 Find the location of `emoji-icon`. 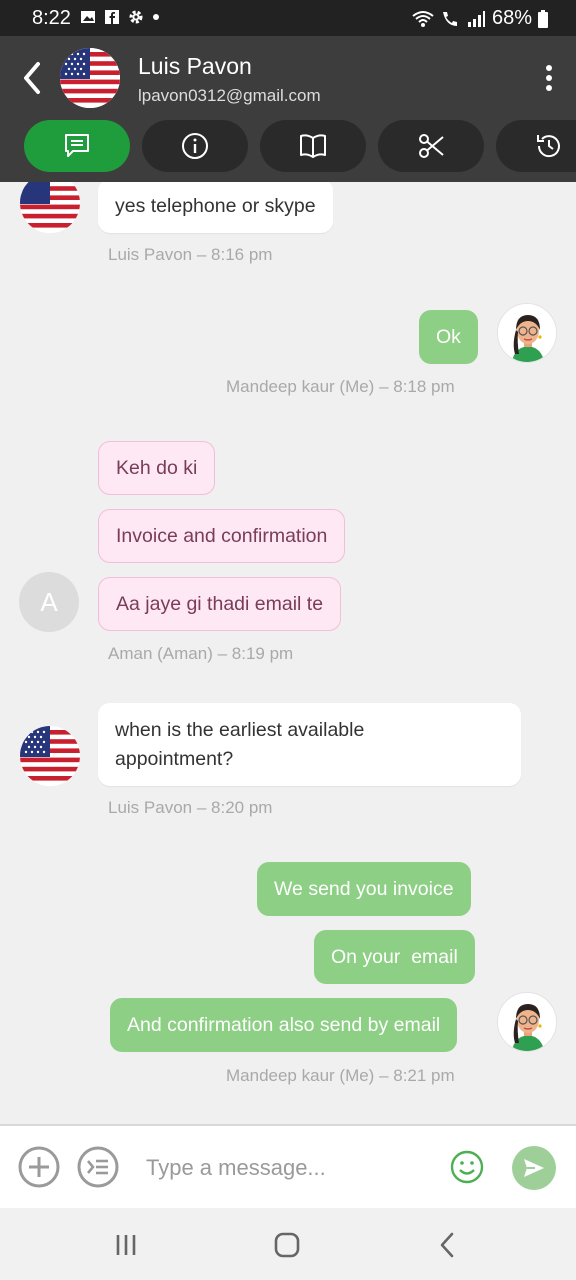

emoji-icon is located at coordinates (467, 1167).